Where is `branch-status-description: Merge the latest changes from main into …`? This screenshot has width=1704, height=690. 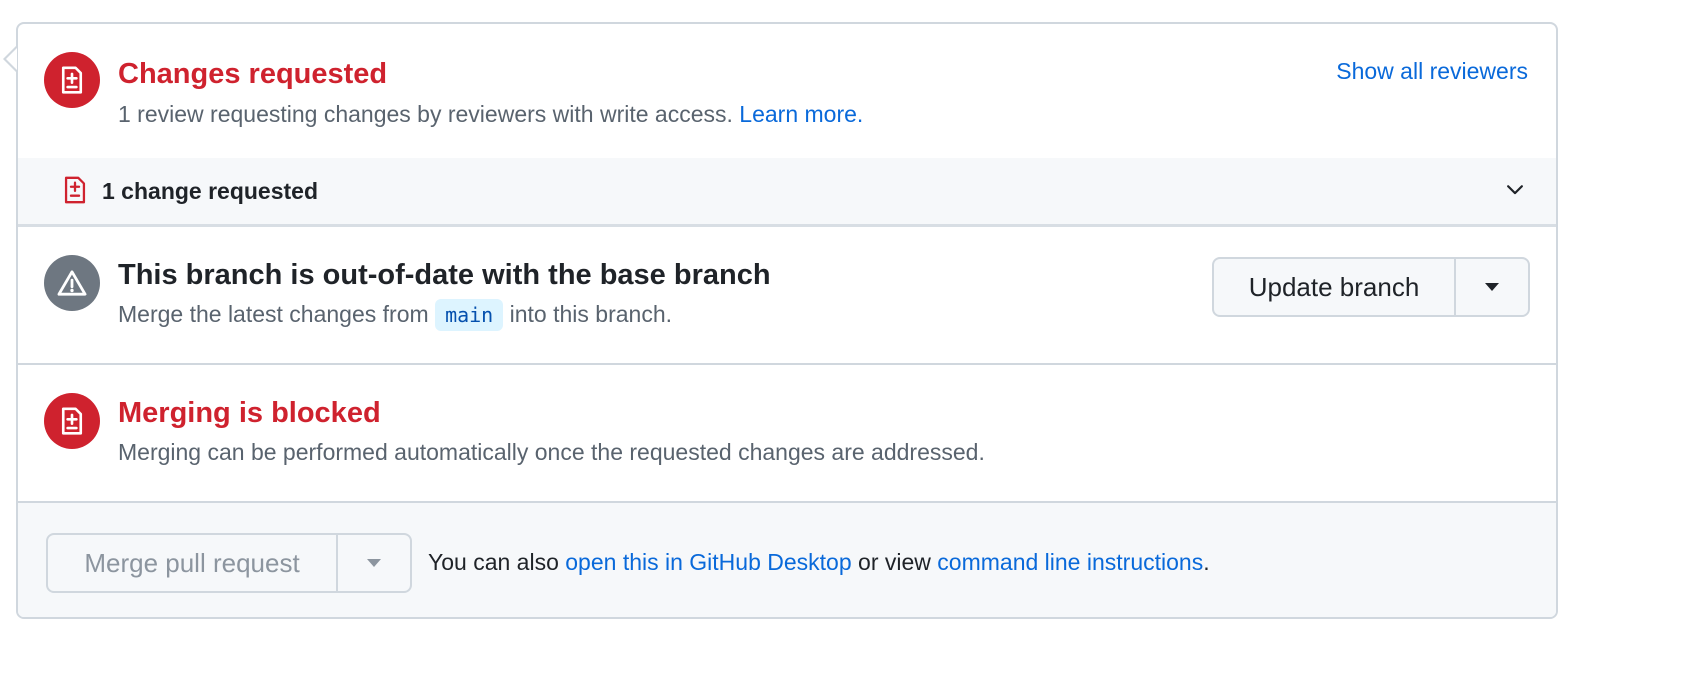
branch-status-description: Merge the latest changes from main into … is located at coordinates (395, 315).